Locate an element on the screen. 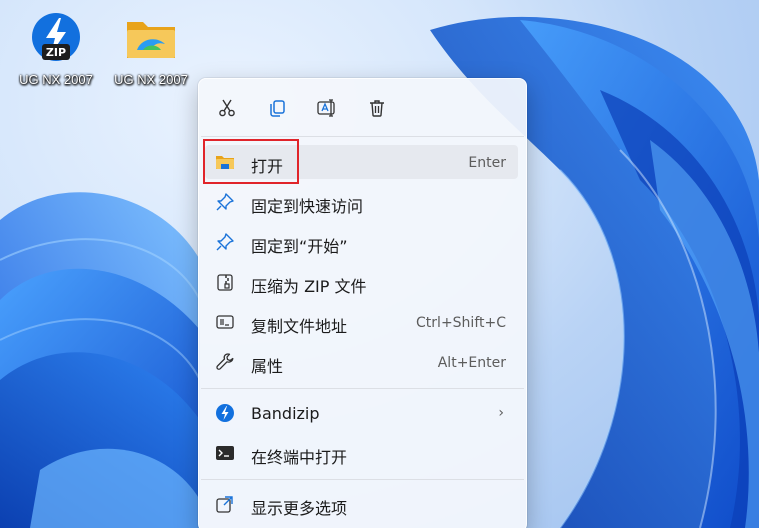 The image size is (759, 528). menu-item-shortcut: Enter is located at coordinates (487, 163).